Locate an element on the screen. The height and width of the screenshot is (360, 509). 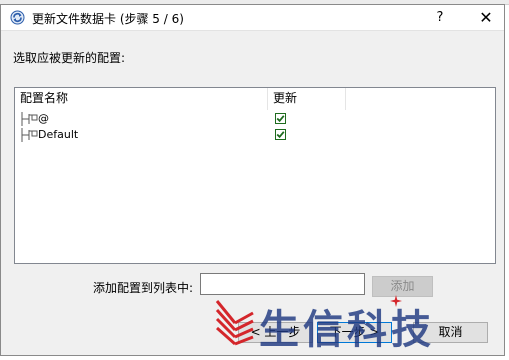
config-name: Default is located at coordinates (58, 134).